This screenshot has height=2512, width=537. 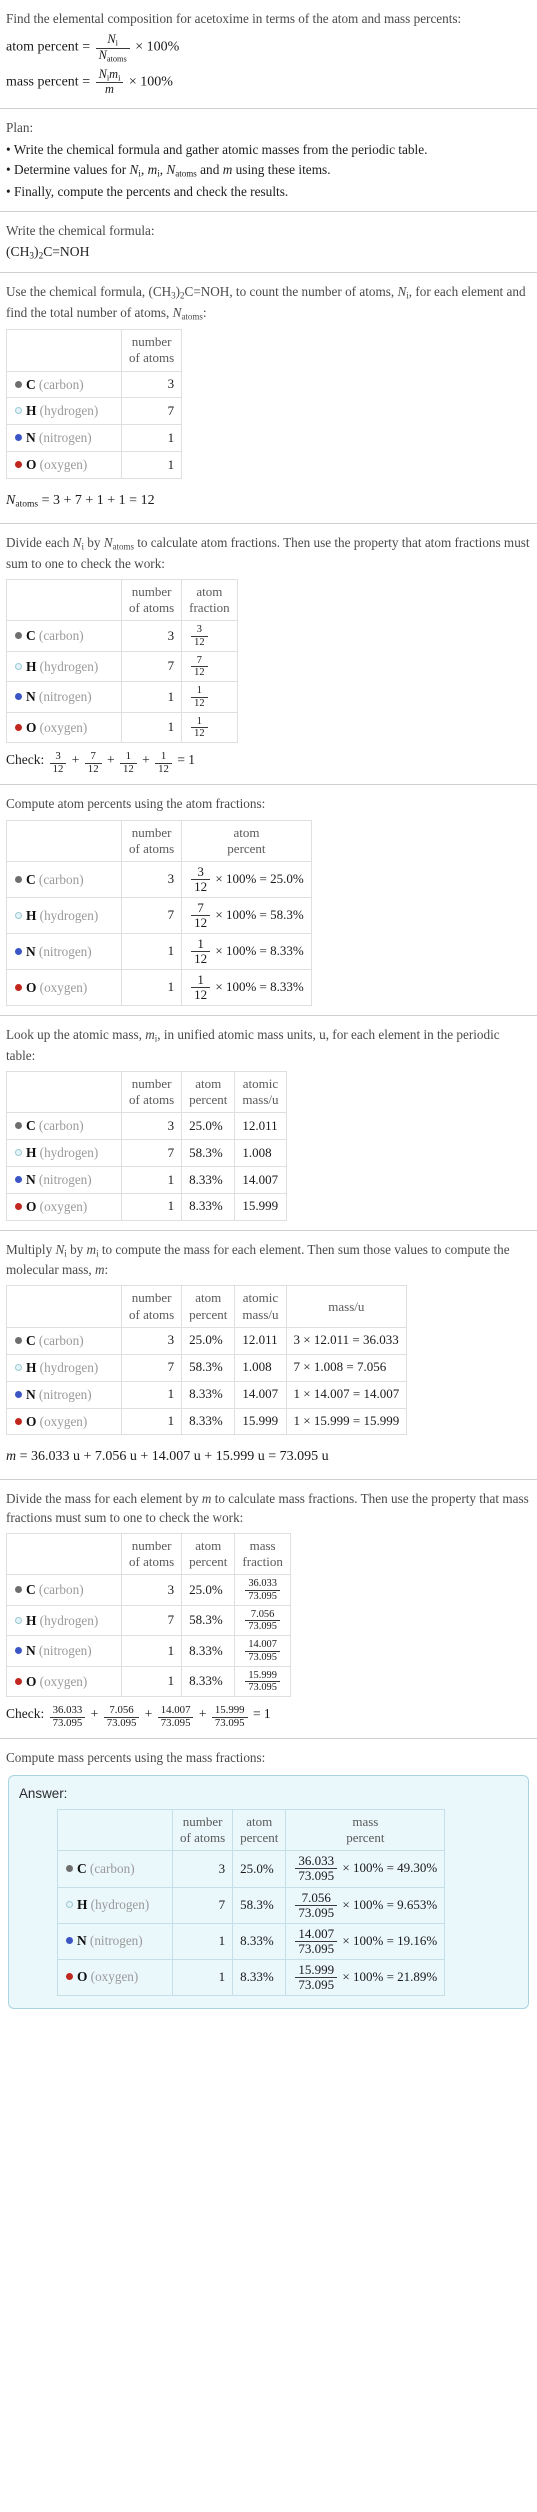 I want to click on table-row: C (carbon) 3 3 12, so click(x=122, y=636).